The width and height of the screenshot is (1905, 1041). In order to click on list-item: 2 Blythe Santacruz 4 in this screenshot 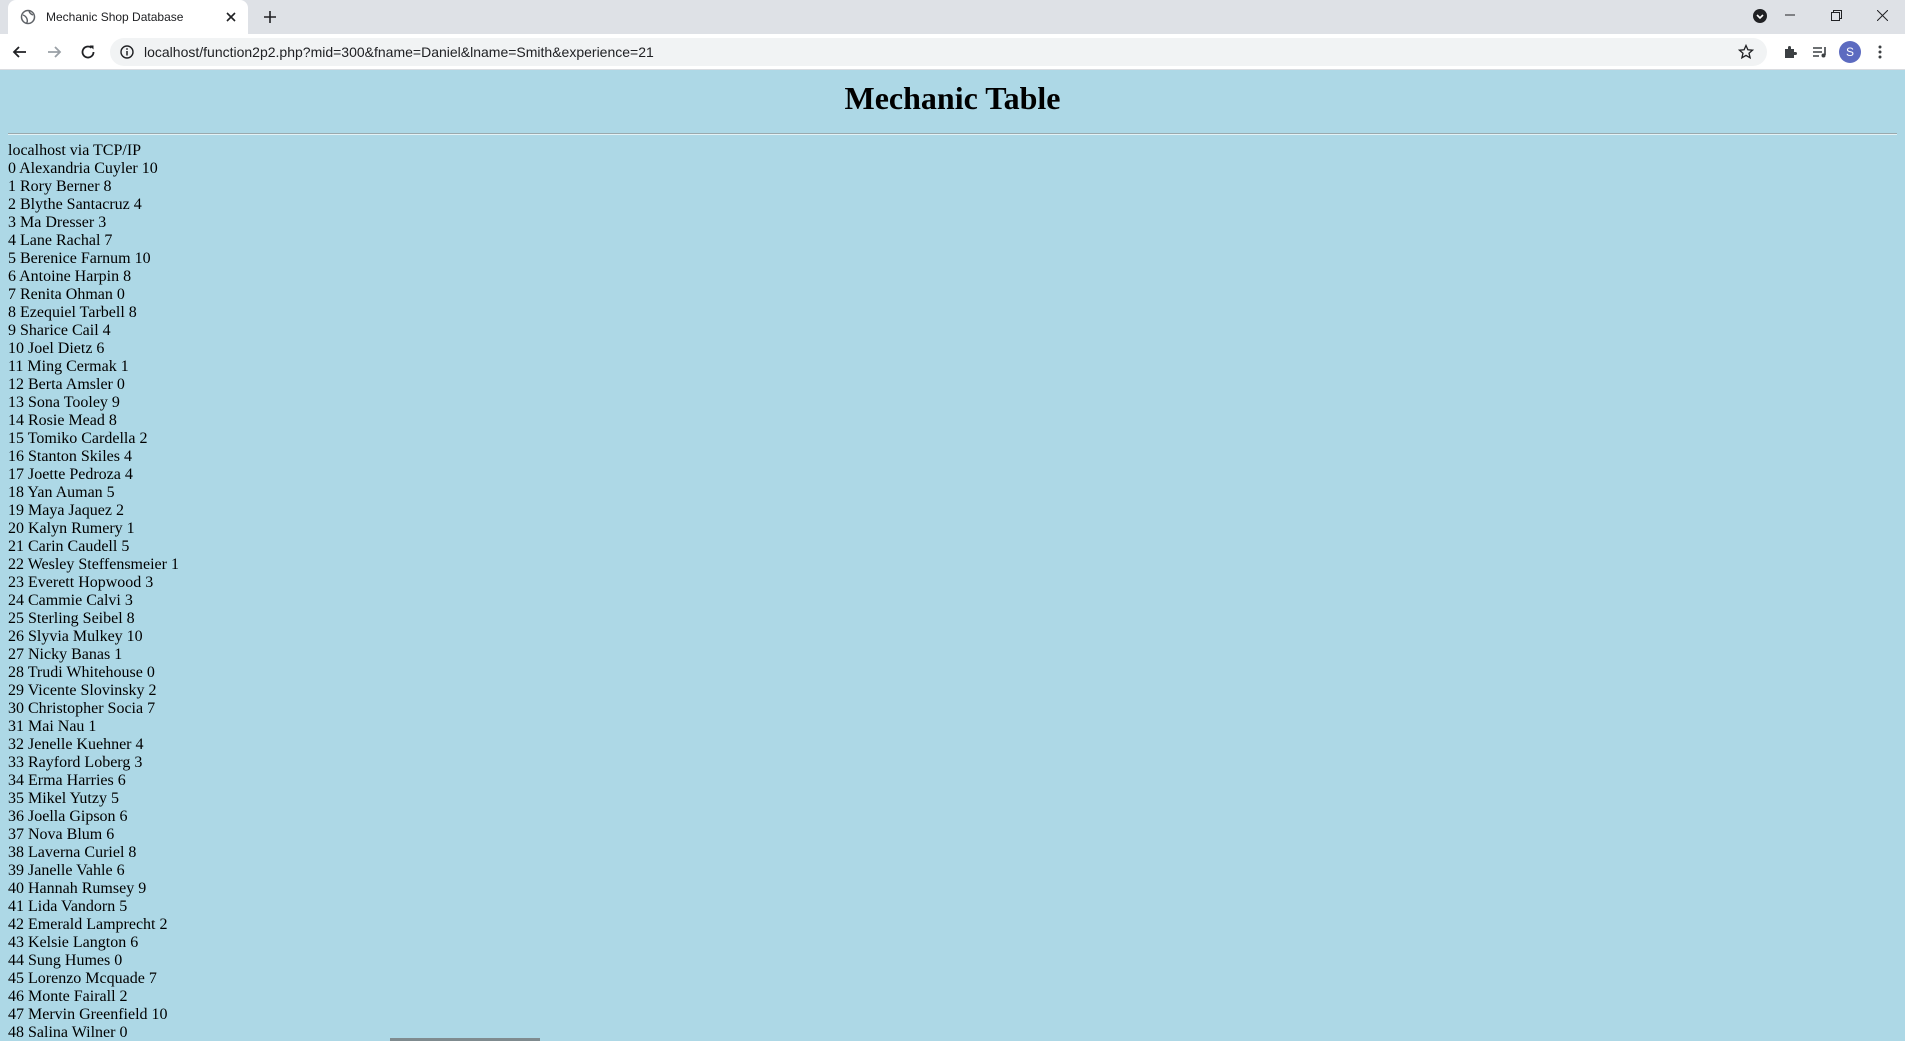, I will do `click(75, 204)`.